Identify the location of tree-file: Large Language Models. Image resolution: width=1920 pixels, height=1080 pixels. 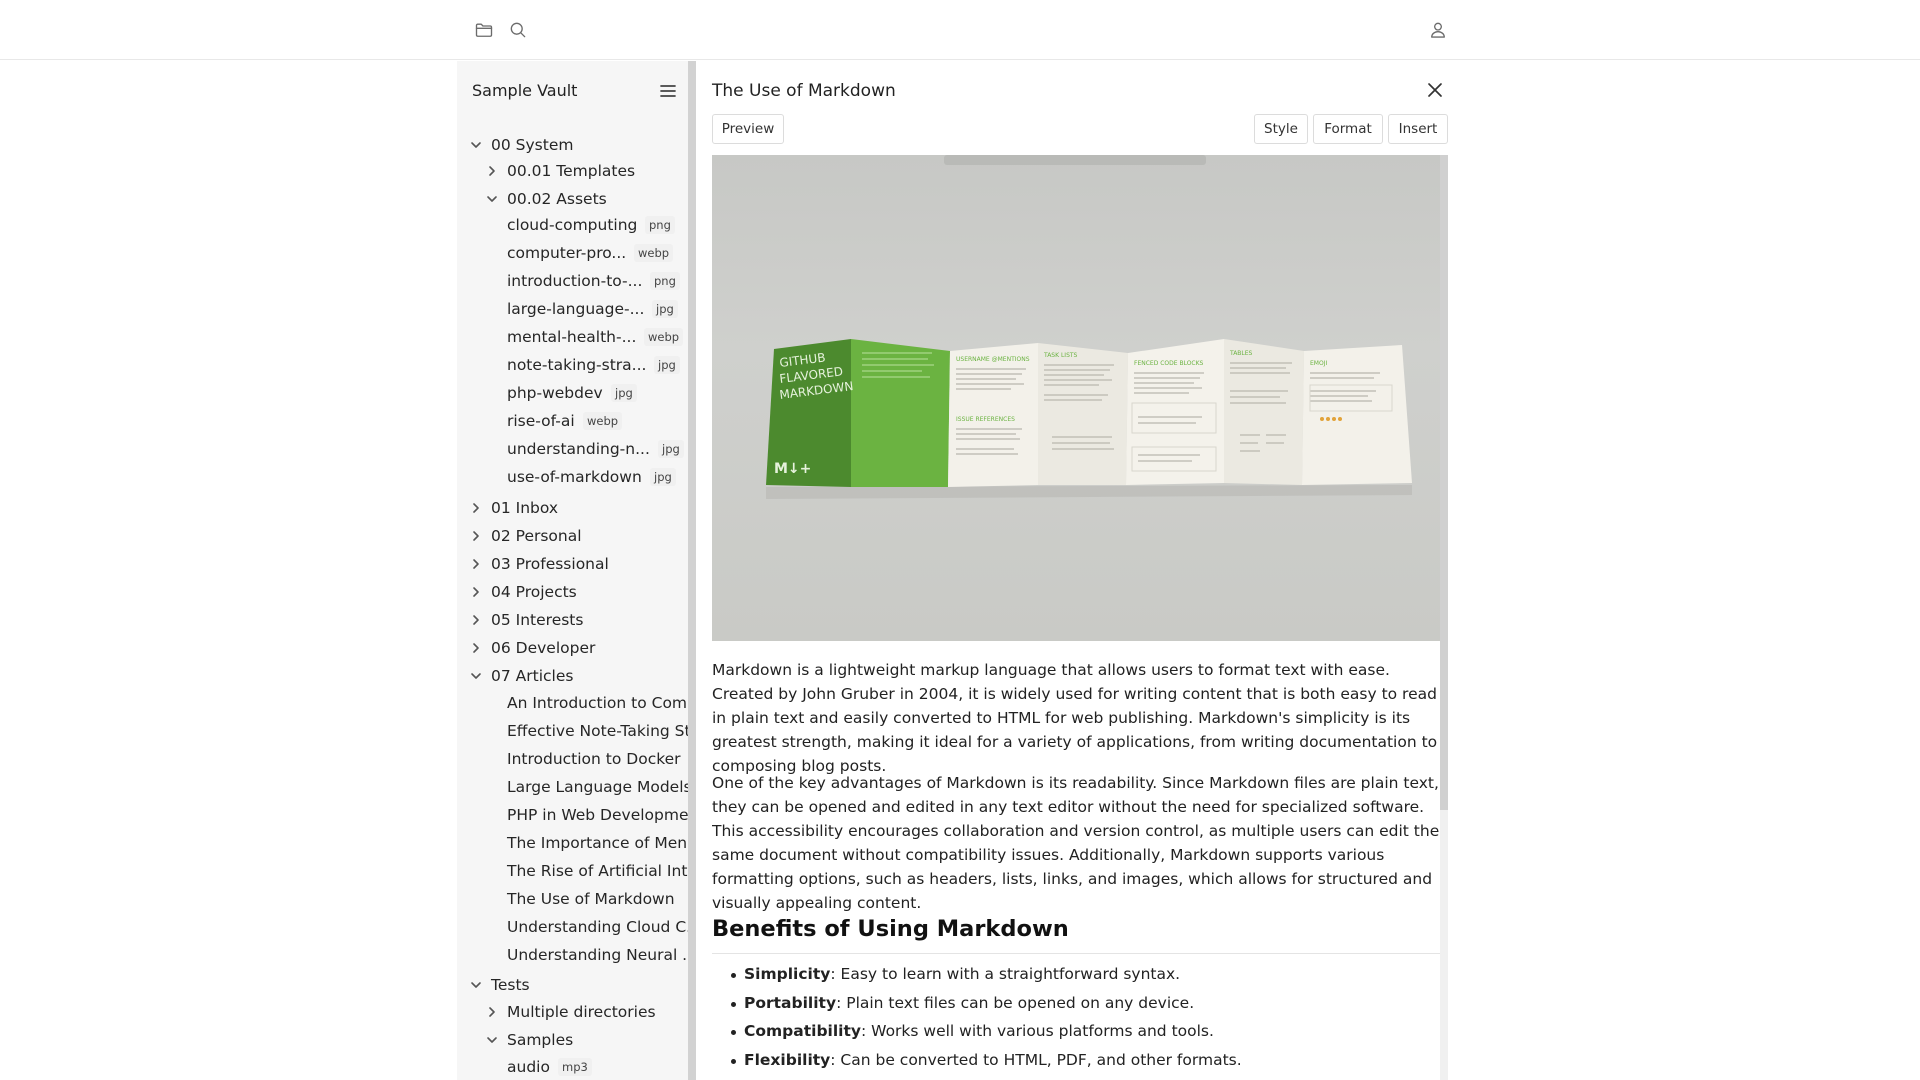
(572, 787).